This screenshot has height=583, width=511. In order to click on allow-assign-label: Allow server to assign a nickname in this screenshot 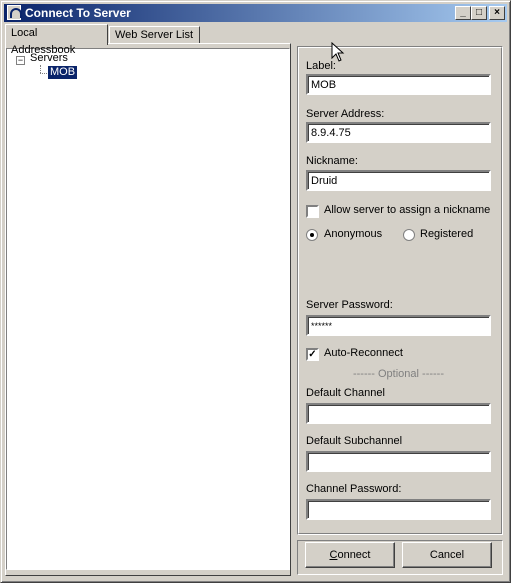, I will do `click(407, 210)`.